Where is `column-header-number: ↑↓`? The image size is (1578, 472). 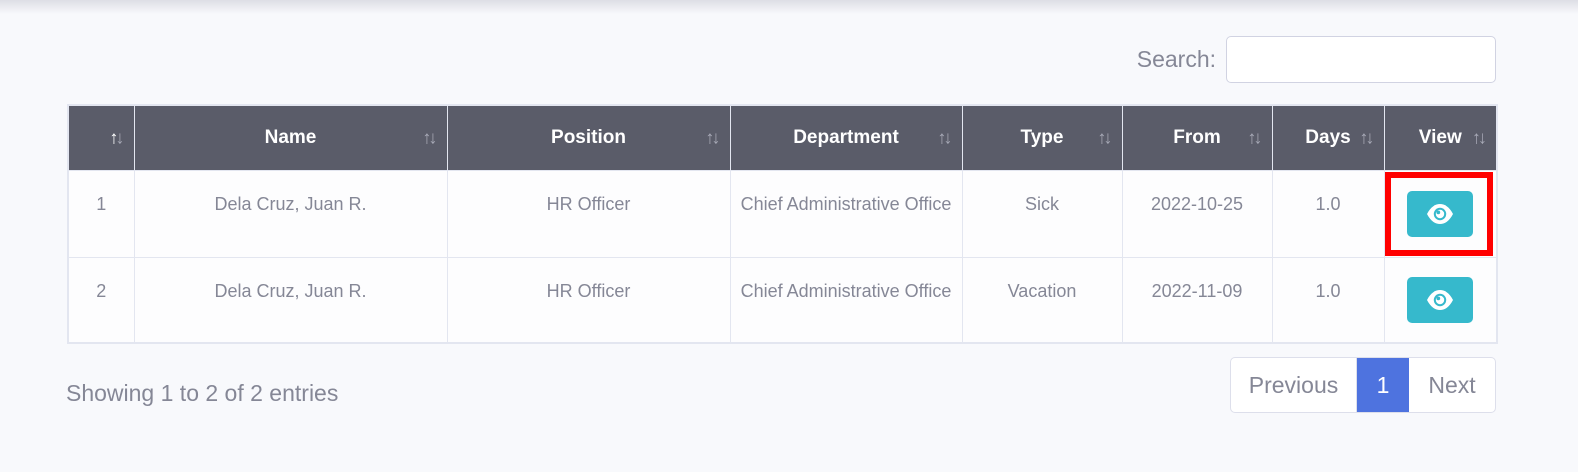 column-header-number: ↑↓ is located at coordinates (101, 137).